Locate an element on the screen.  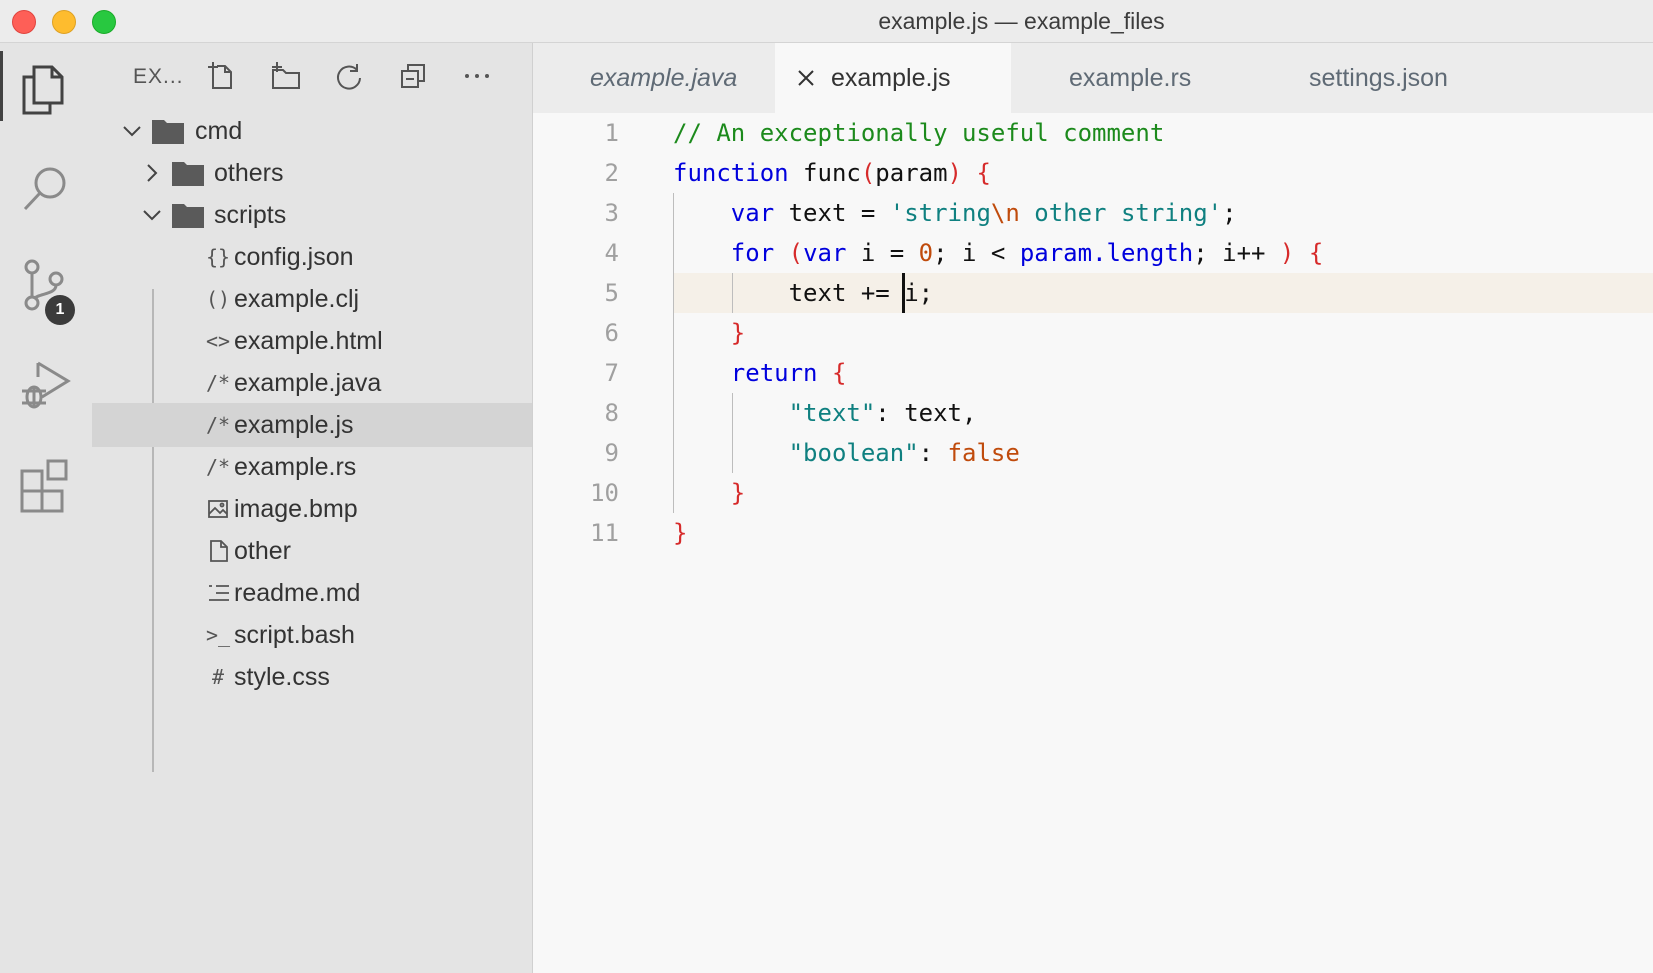
collapse-all-icon is located at coordinates (413, 76).